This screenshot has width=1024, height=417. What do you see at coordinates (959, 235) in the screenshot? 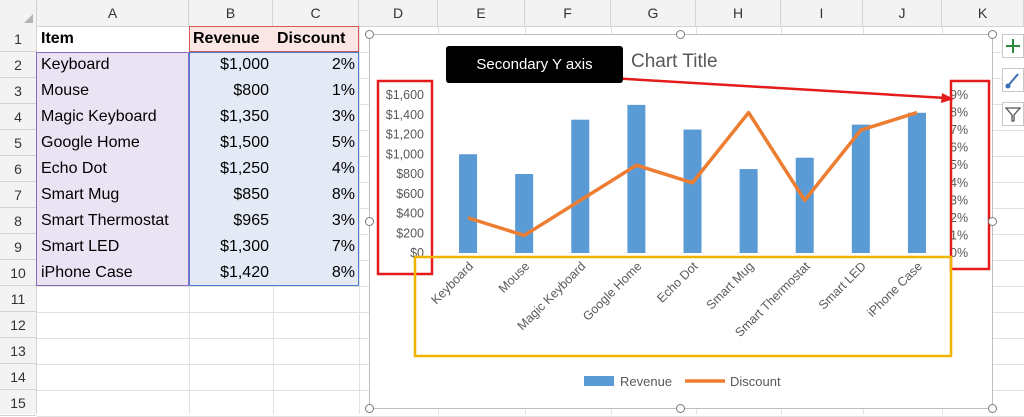
I see `secondary-y-axis-tick-label: 1%` at bounding box center [959, 235].